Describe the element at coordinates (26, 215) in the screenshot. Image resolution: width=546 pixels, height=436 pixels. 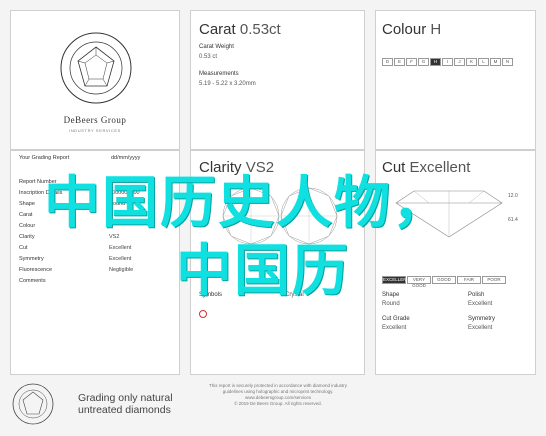
I see `report-row-label: Carat` at that location.